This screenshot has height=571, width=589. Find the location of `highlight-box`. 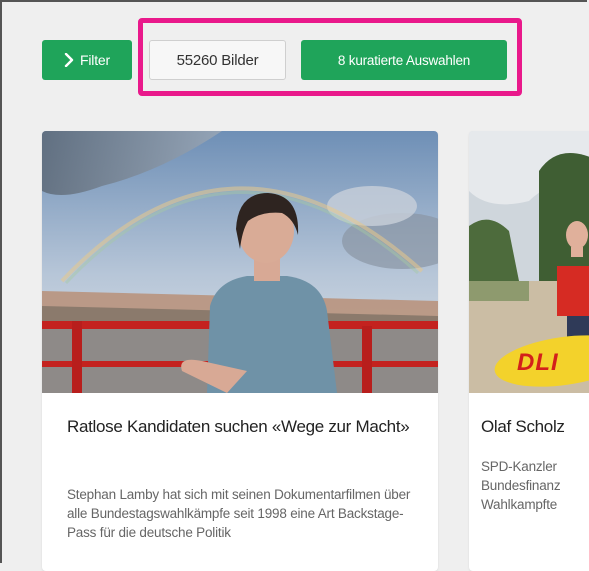

highlight-box is located at coordinates (330, 57).